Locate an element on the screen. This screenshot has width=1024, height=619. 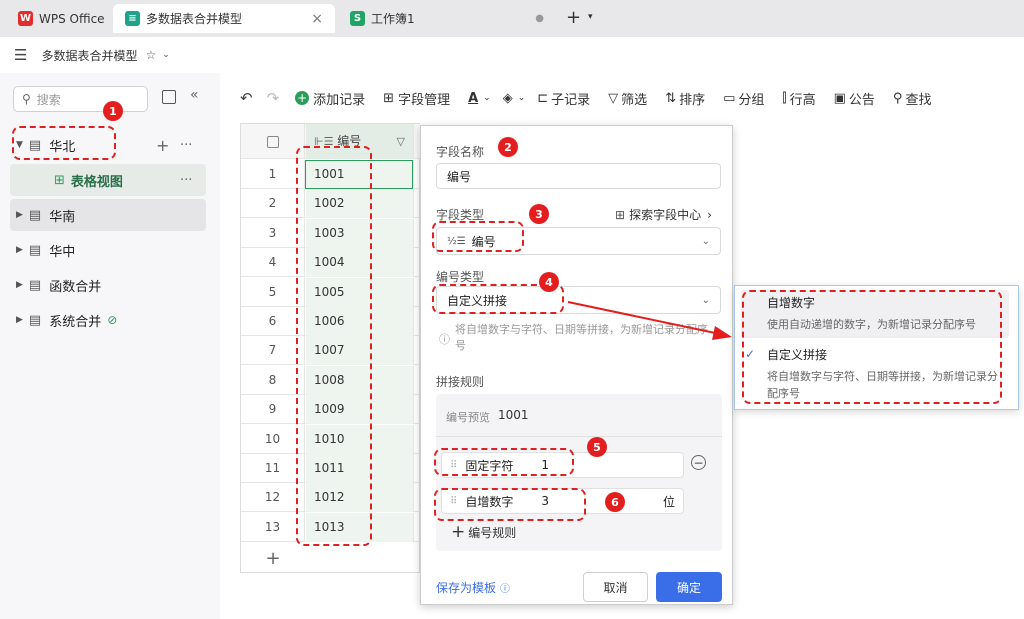
sidebar-item-sys-merge: ▶ ▤ 系统合并 ⊘ is located at coordinates (108, 320).